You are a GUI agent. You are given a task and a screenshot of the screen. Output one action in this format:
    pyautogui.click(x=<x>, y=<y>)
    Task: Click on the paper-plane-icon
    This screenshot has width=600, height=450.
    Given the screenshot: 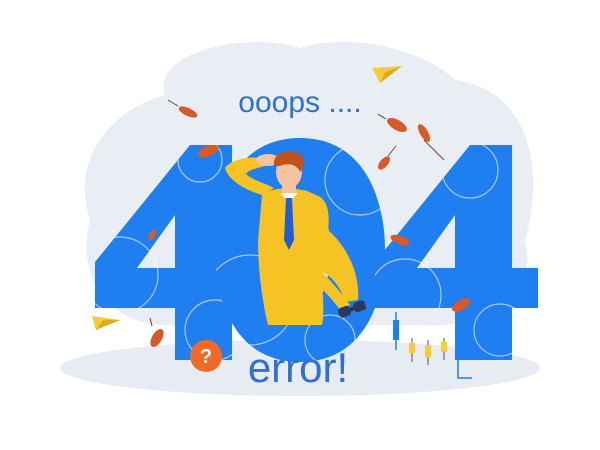 What is the action you would take?
    pyautogui.click(x=106, y=323)
    